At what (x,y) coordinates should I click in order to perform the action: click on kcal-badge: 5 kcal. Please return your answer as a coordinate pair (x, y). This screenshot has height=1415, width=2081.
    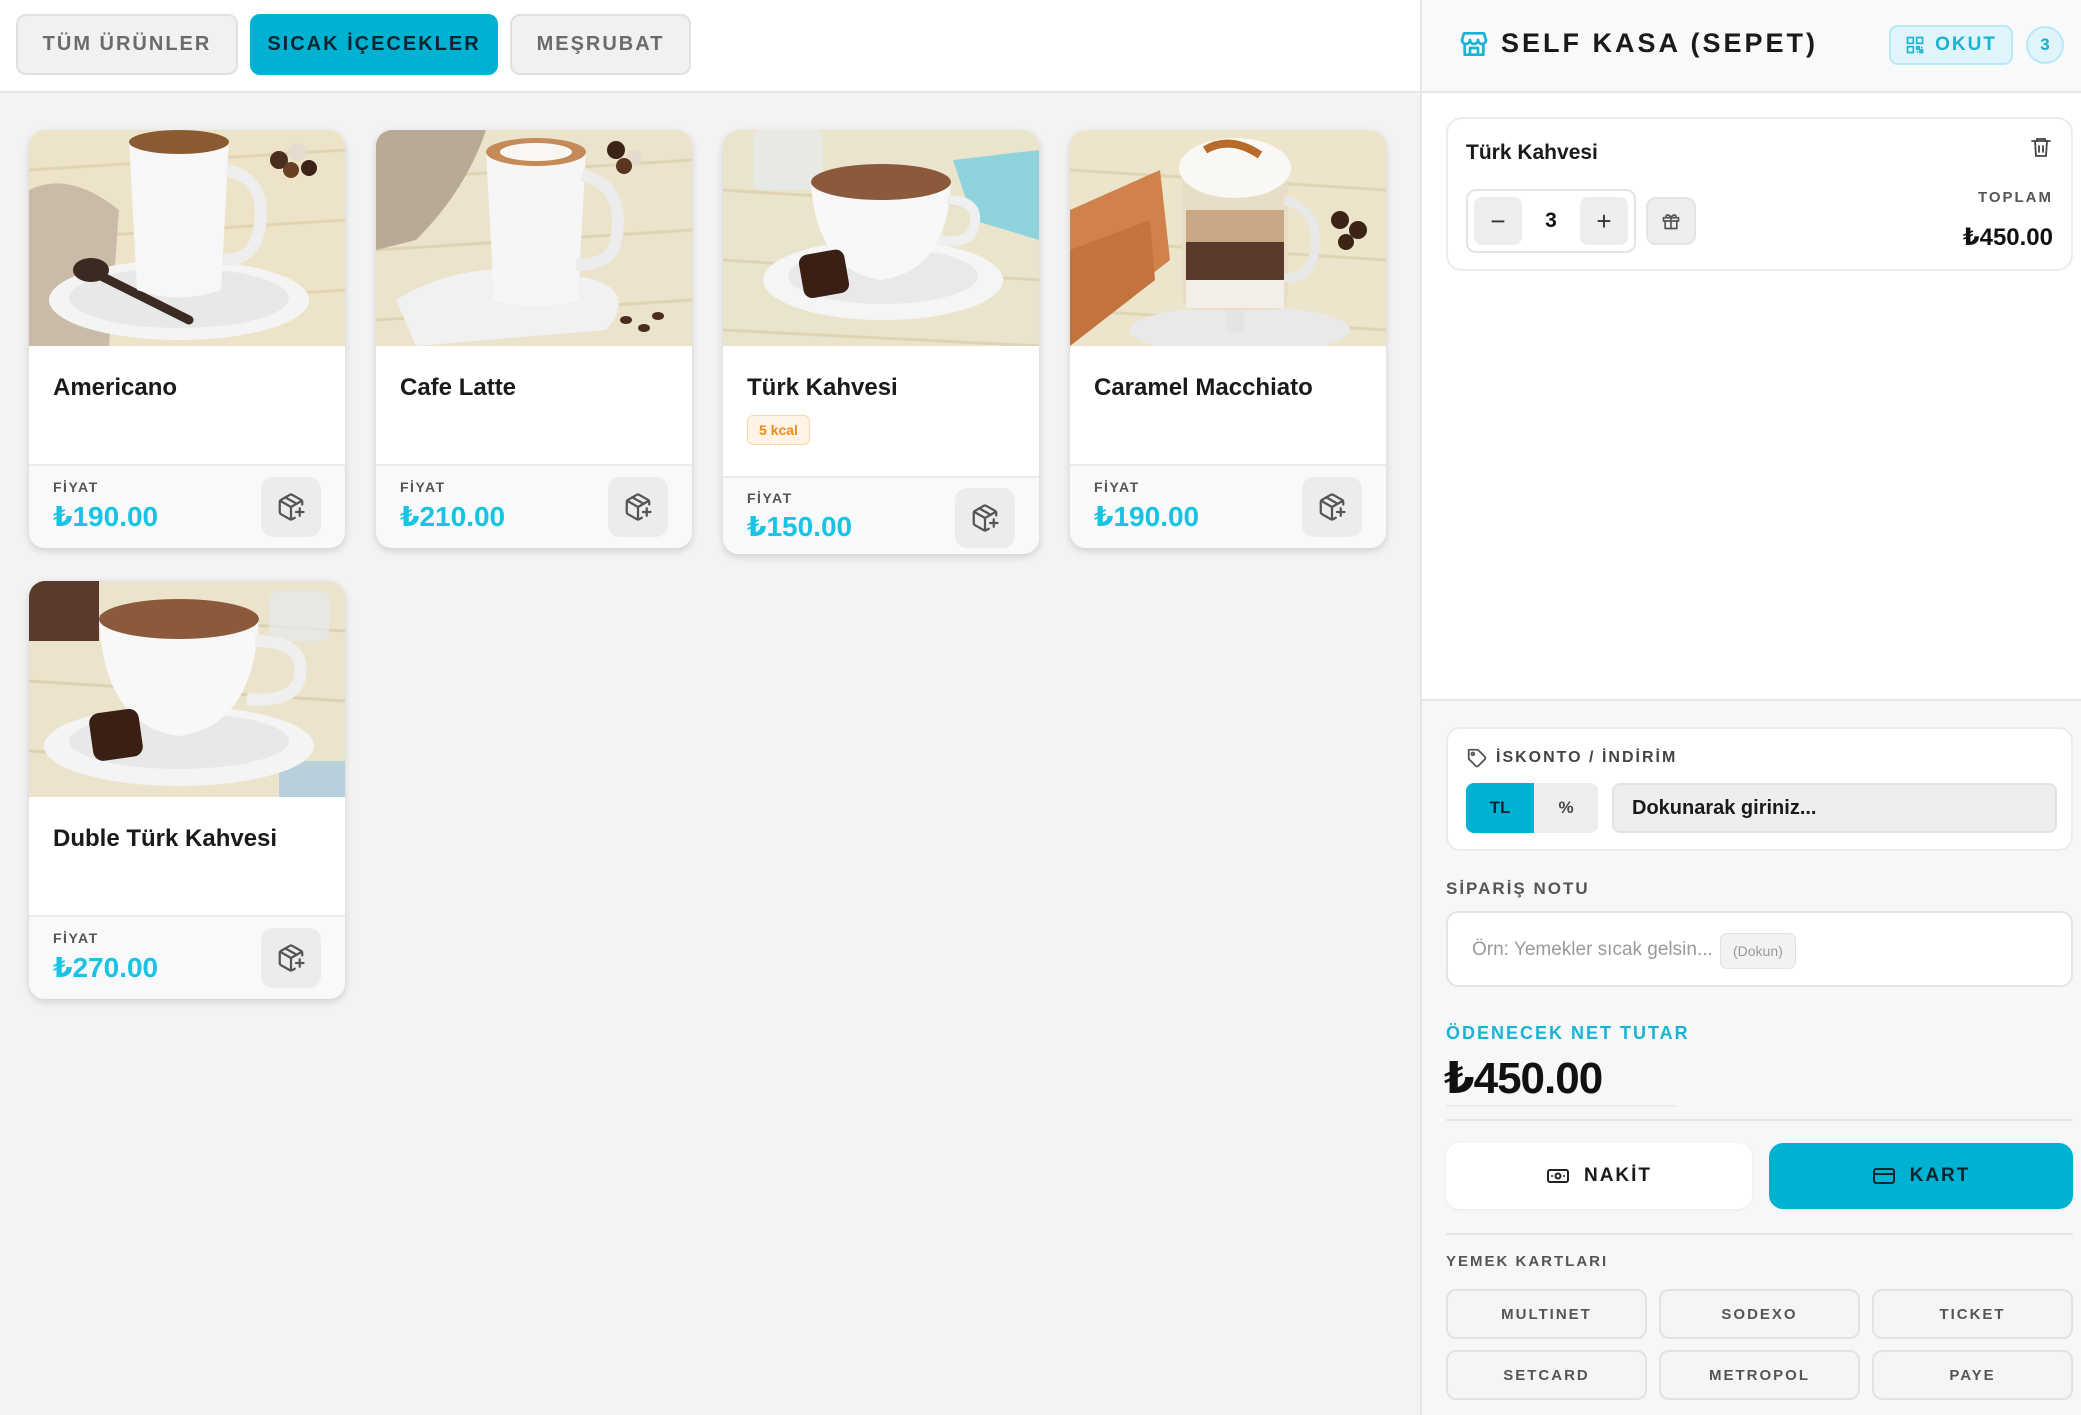
    Looking at the image, I should click on (778, 430).